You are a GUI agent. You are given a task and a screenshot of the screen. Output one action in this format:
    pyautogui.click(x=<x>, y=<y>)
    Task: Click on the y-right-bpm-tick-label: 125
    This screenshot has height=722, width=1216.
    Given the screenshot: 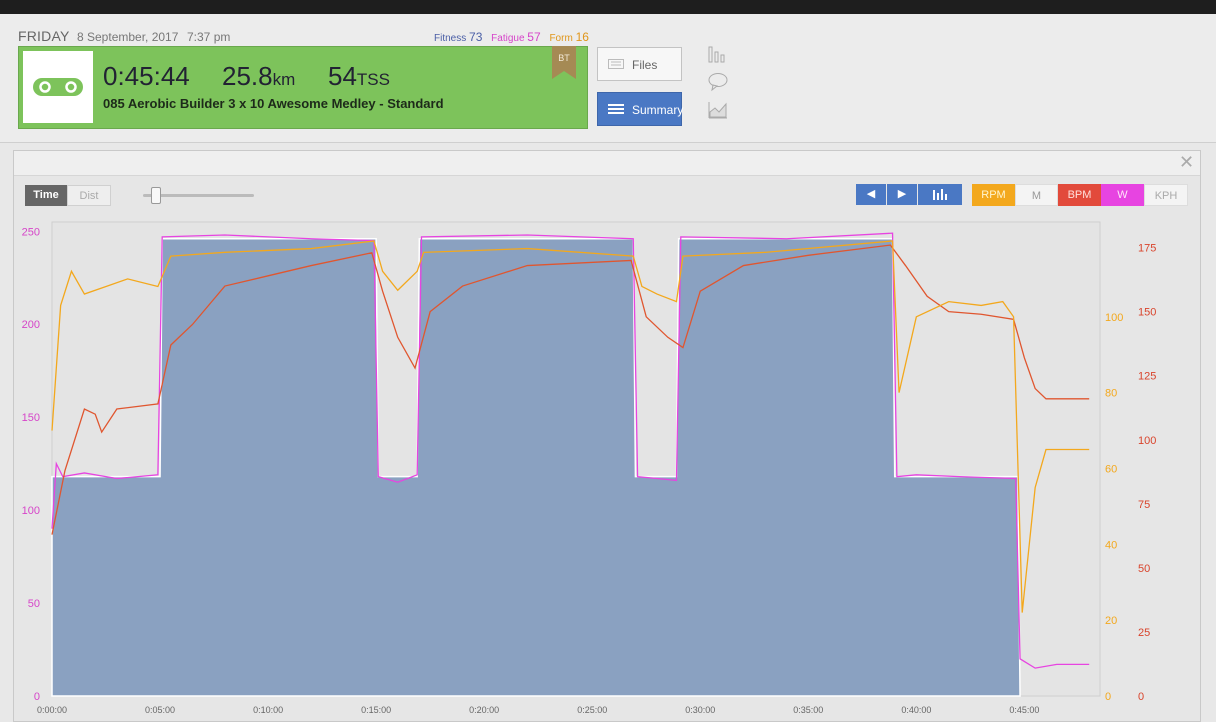 What is the action you would take?
    pyautogui.click(x=1147, y=377)
    